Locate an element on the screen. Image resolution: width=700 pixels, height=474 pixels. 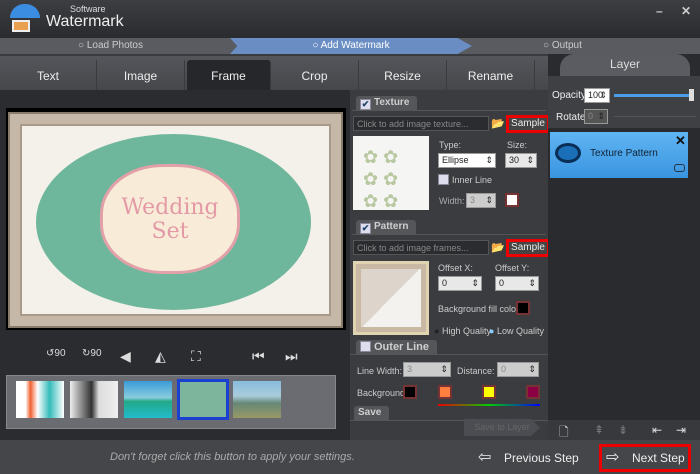
bg-fill-color-swatch is located at coordinates (523, 308).